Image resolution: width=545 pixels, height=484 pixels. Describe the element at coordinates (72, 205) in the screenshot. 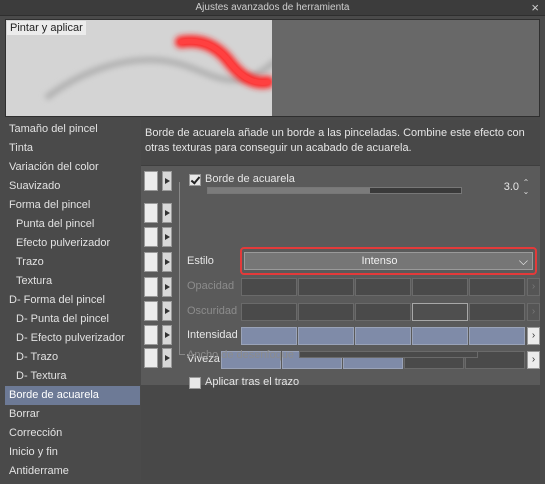

I see `sidebar-item-forma-pincel: Forma del pincel` at that location.